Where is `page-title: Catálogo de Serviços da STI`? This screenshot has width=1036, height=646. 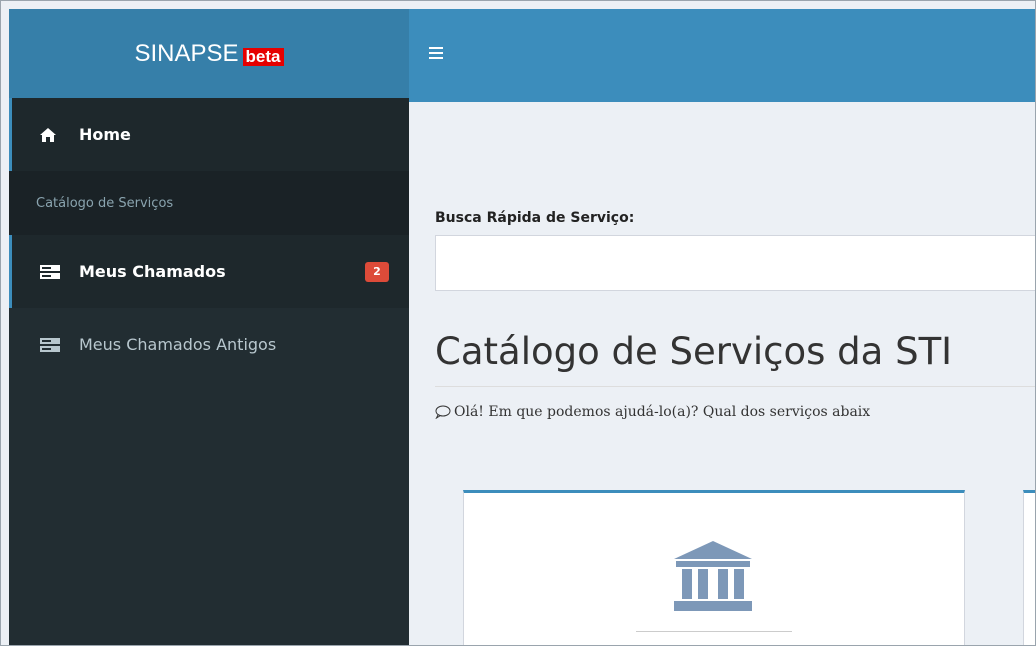
page-title: Catálogo de Serviços da STI is located at coordinates (735, 358).